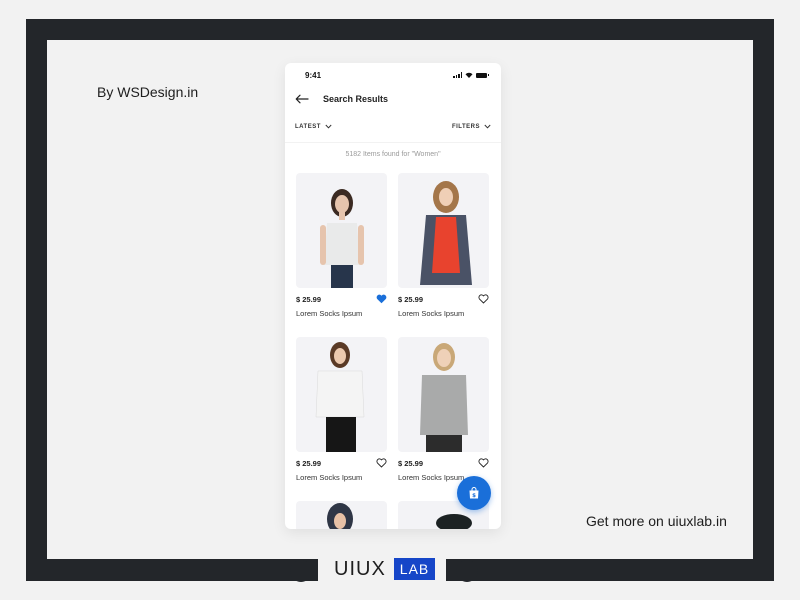 Image resolution: width=800 pixels, height=600 pixels. I want to click on get-more-text: Get more on uiuxlab.in, so click(656, 521).